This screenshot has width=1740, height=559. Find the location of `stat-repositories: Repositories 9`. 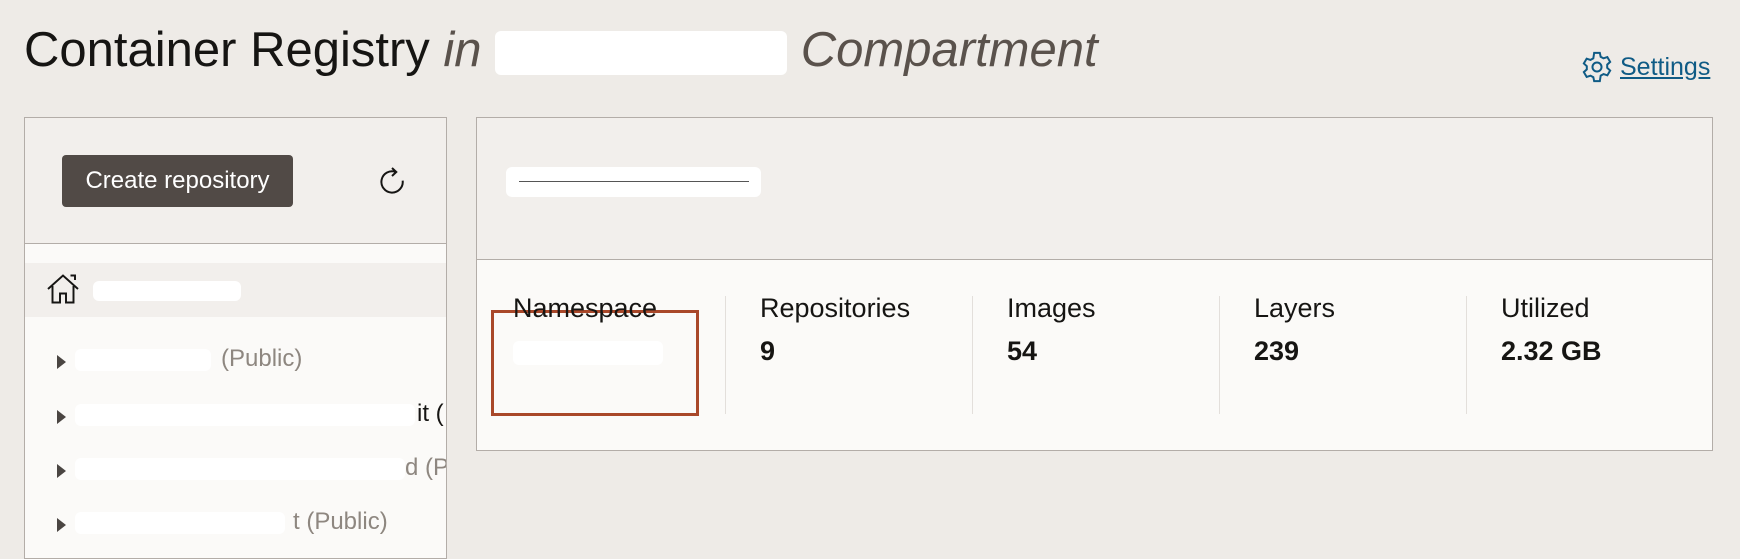

stat-repositories: Repositories 9 is located at coordinates (835, 329).